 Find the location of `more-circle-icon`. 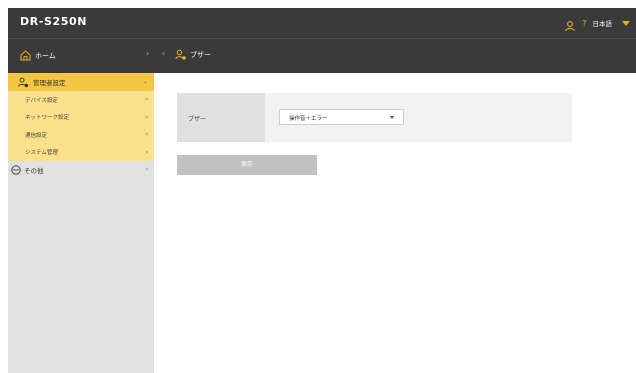

more-circle-icon is located at coordinates (16, 169).